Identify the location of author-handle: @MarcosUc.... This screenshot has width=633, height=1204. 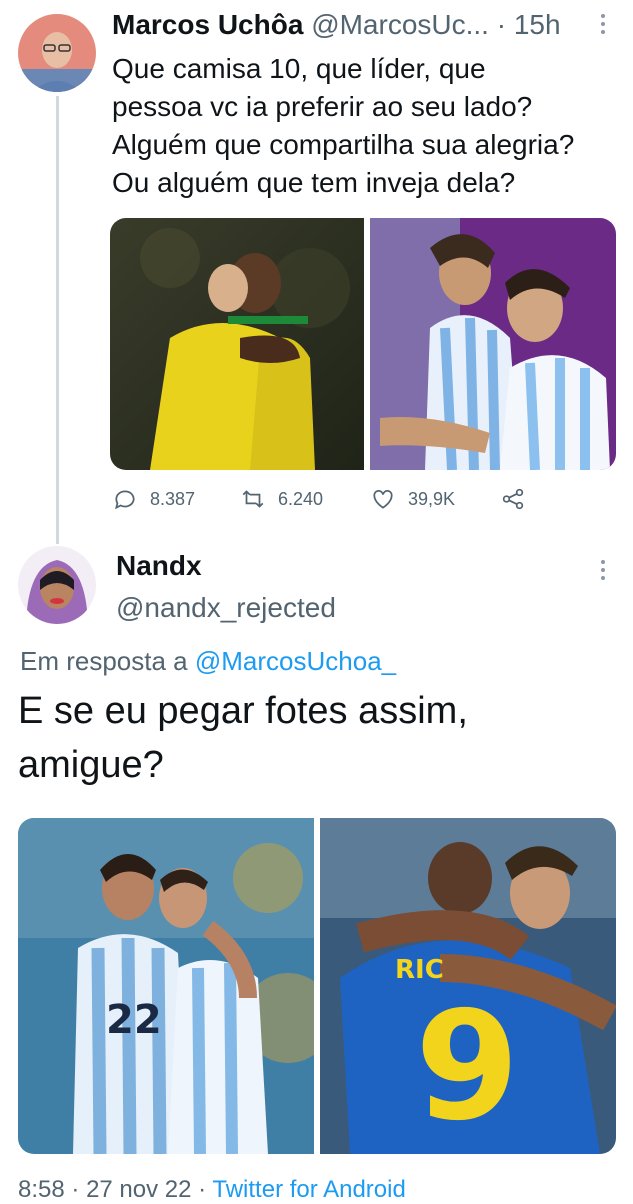
(400, 24).